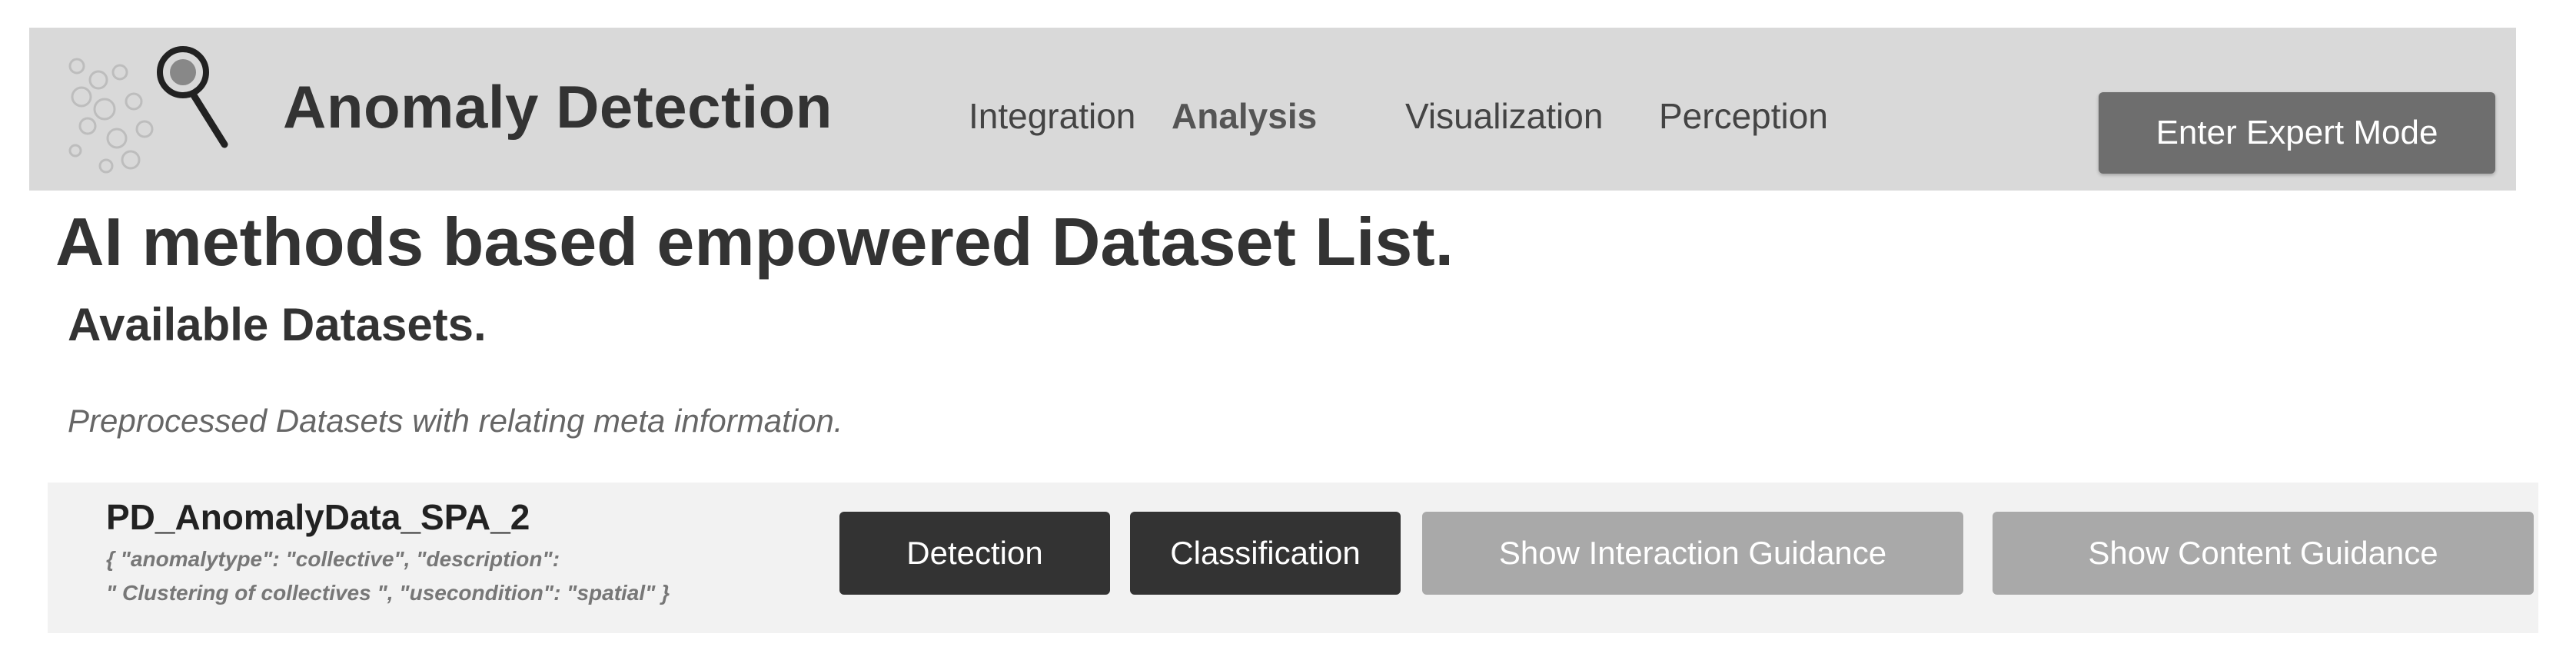 This screenshot has width=2576, height=660. Describe the element at coordinates (558, 107) in the screenshot. I see `app-title: Anomaly Detection` at that location.